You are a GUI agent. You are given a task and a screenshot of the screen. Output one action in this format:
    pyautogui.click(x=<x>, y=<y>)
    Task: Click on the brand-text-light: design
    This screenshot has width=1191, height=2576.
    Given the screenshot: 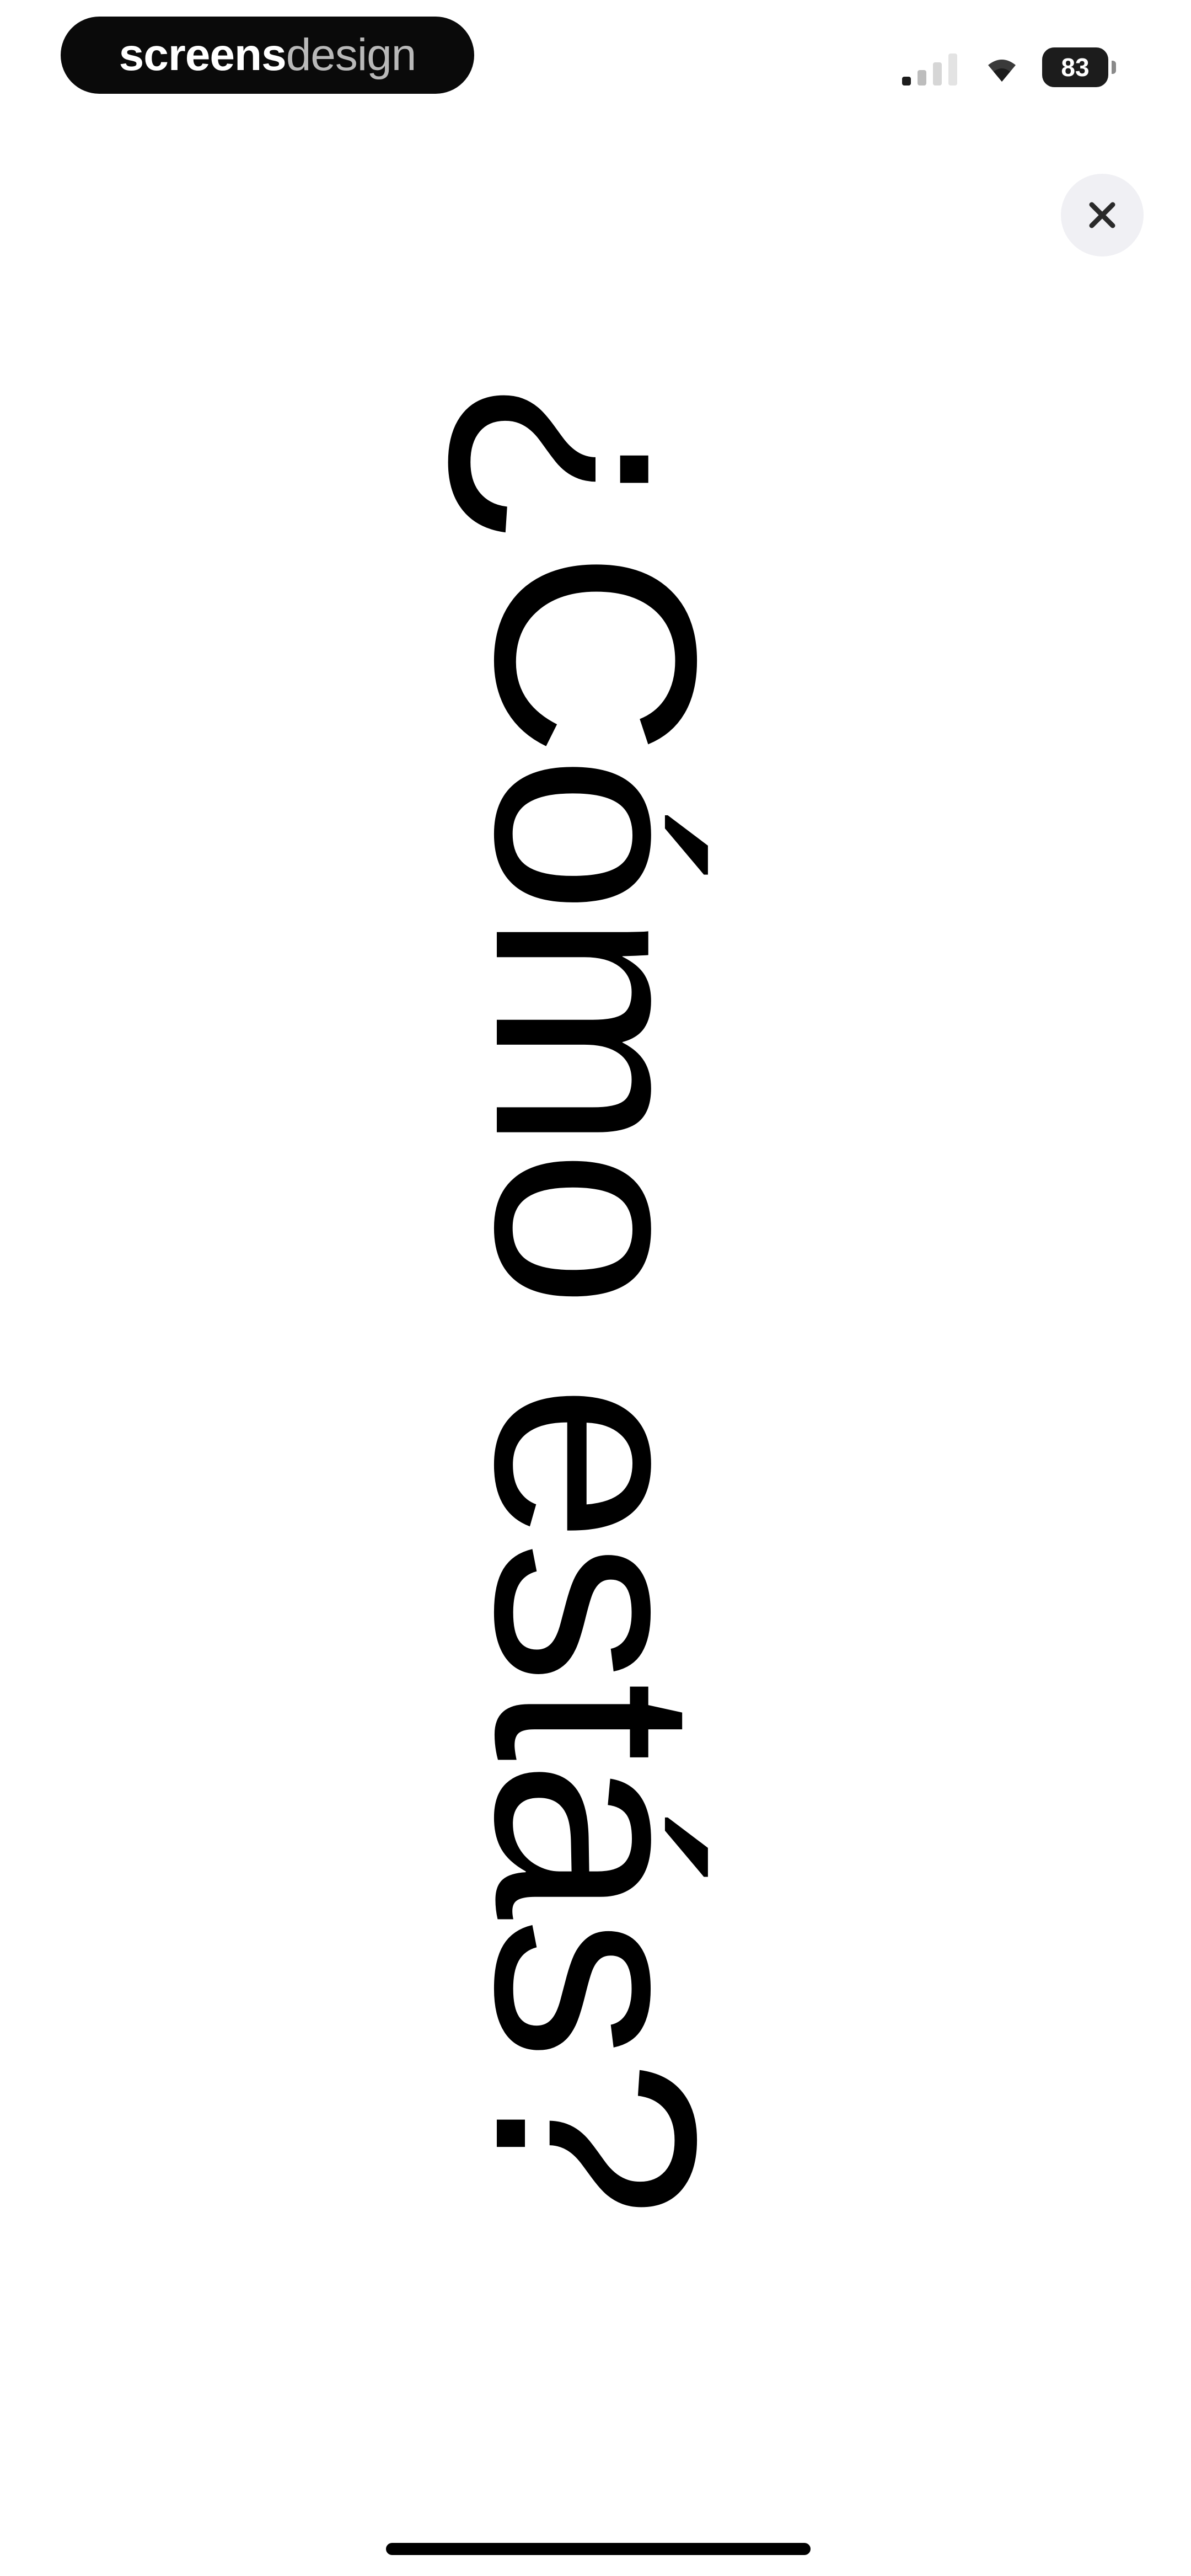 What is the action you would take?
    pyautogui.click(x=352, y=55)
    